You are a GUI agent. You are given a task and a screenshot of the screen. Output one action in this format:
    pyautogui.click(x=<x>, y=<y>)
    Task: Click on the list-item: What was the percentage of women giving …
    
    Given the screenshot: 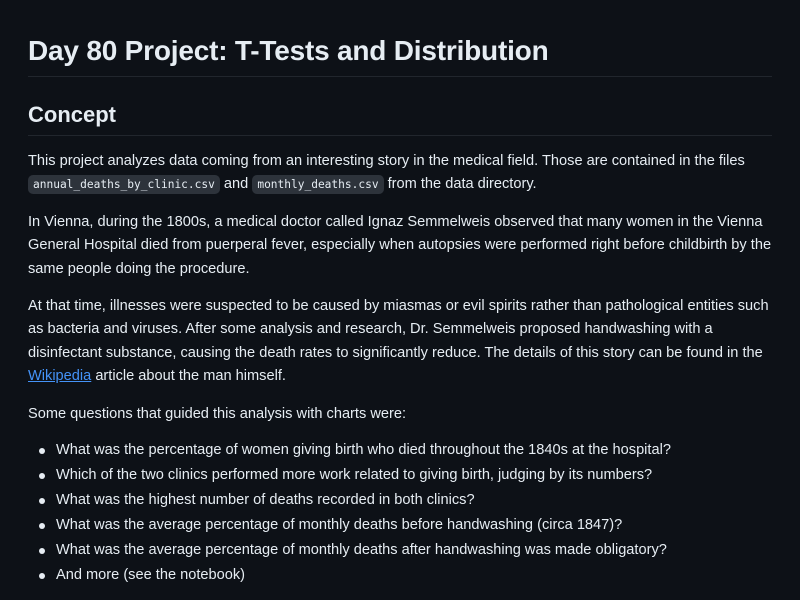 What is the action you would take?
    pyautogui.click(x=405, y=450)
    